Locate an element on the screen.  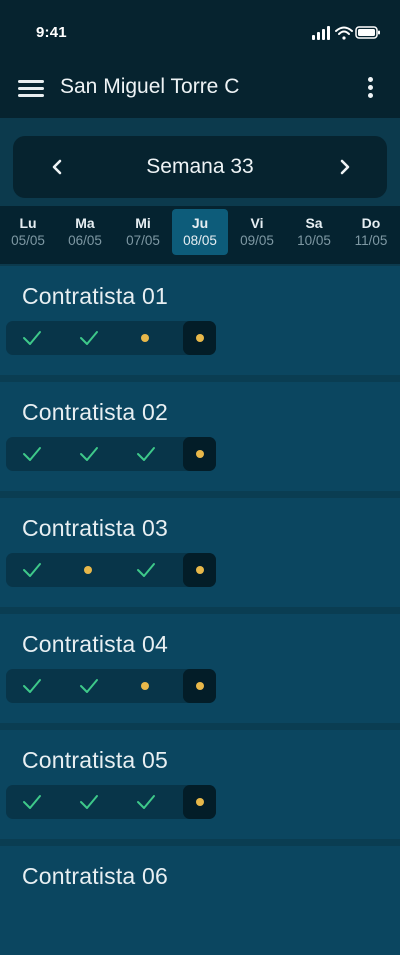
day-ma: Ma 06/05 is located at coordinates (85, 232).